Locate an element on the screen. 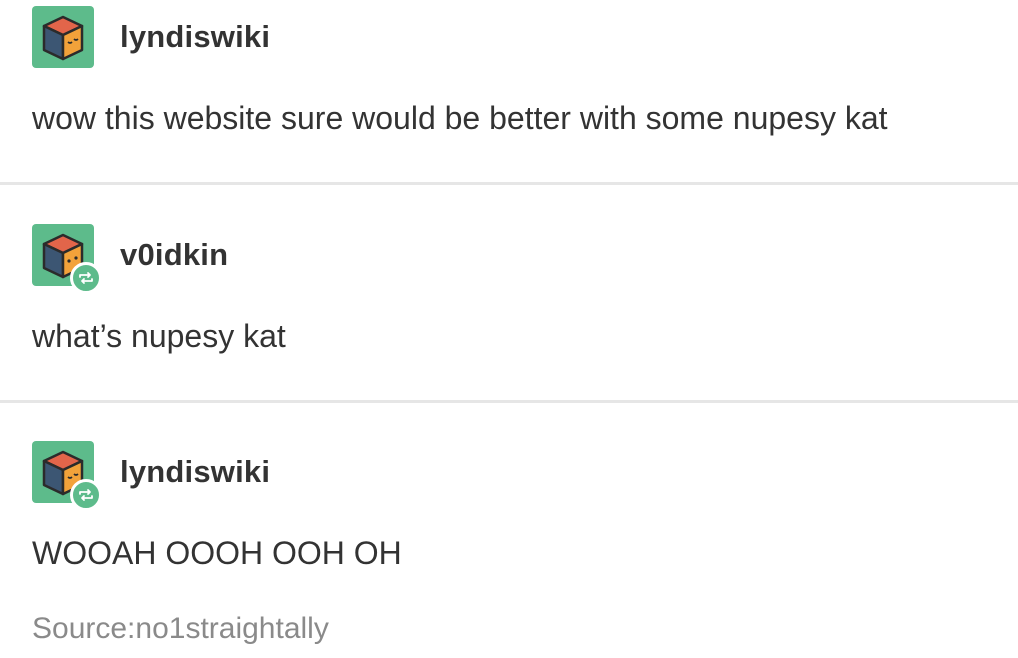  username: v0idkin is located at coordinates (174, 255).